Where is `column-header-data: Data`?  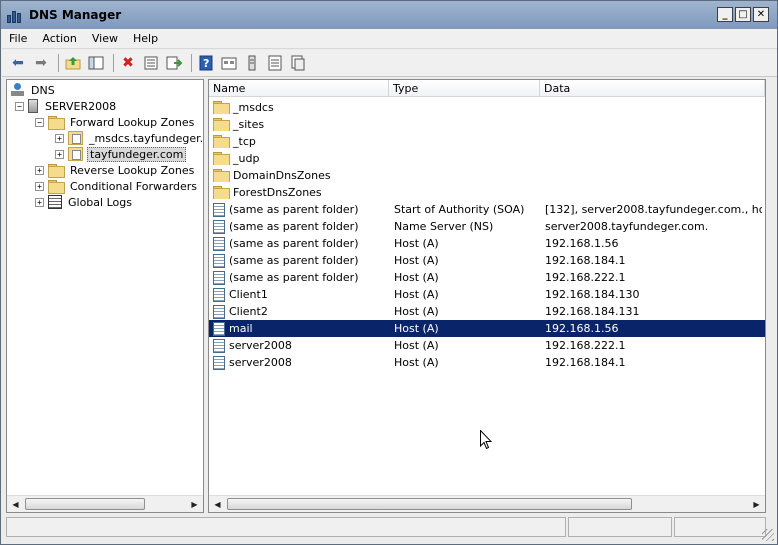
column-header-data: Data is located at coordinates (652, 88).